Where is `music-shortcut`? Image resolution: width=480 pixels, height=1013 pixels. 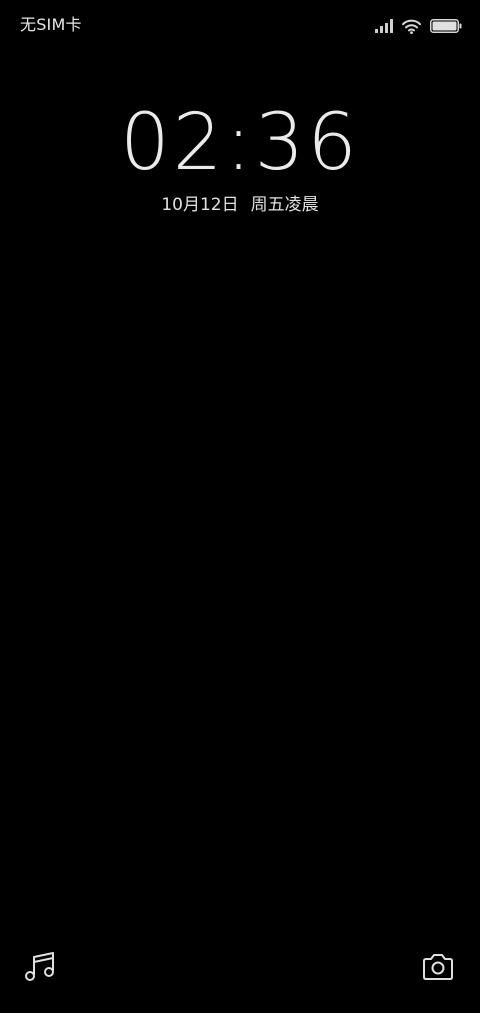
music-shortcut is located at coordinates (40, 969).